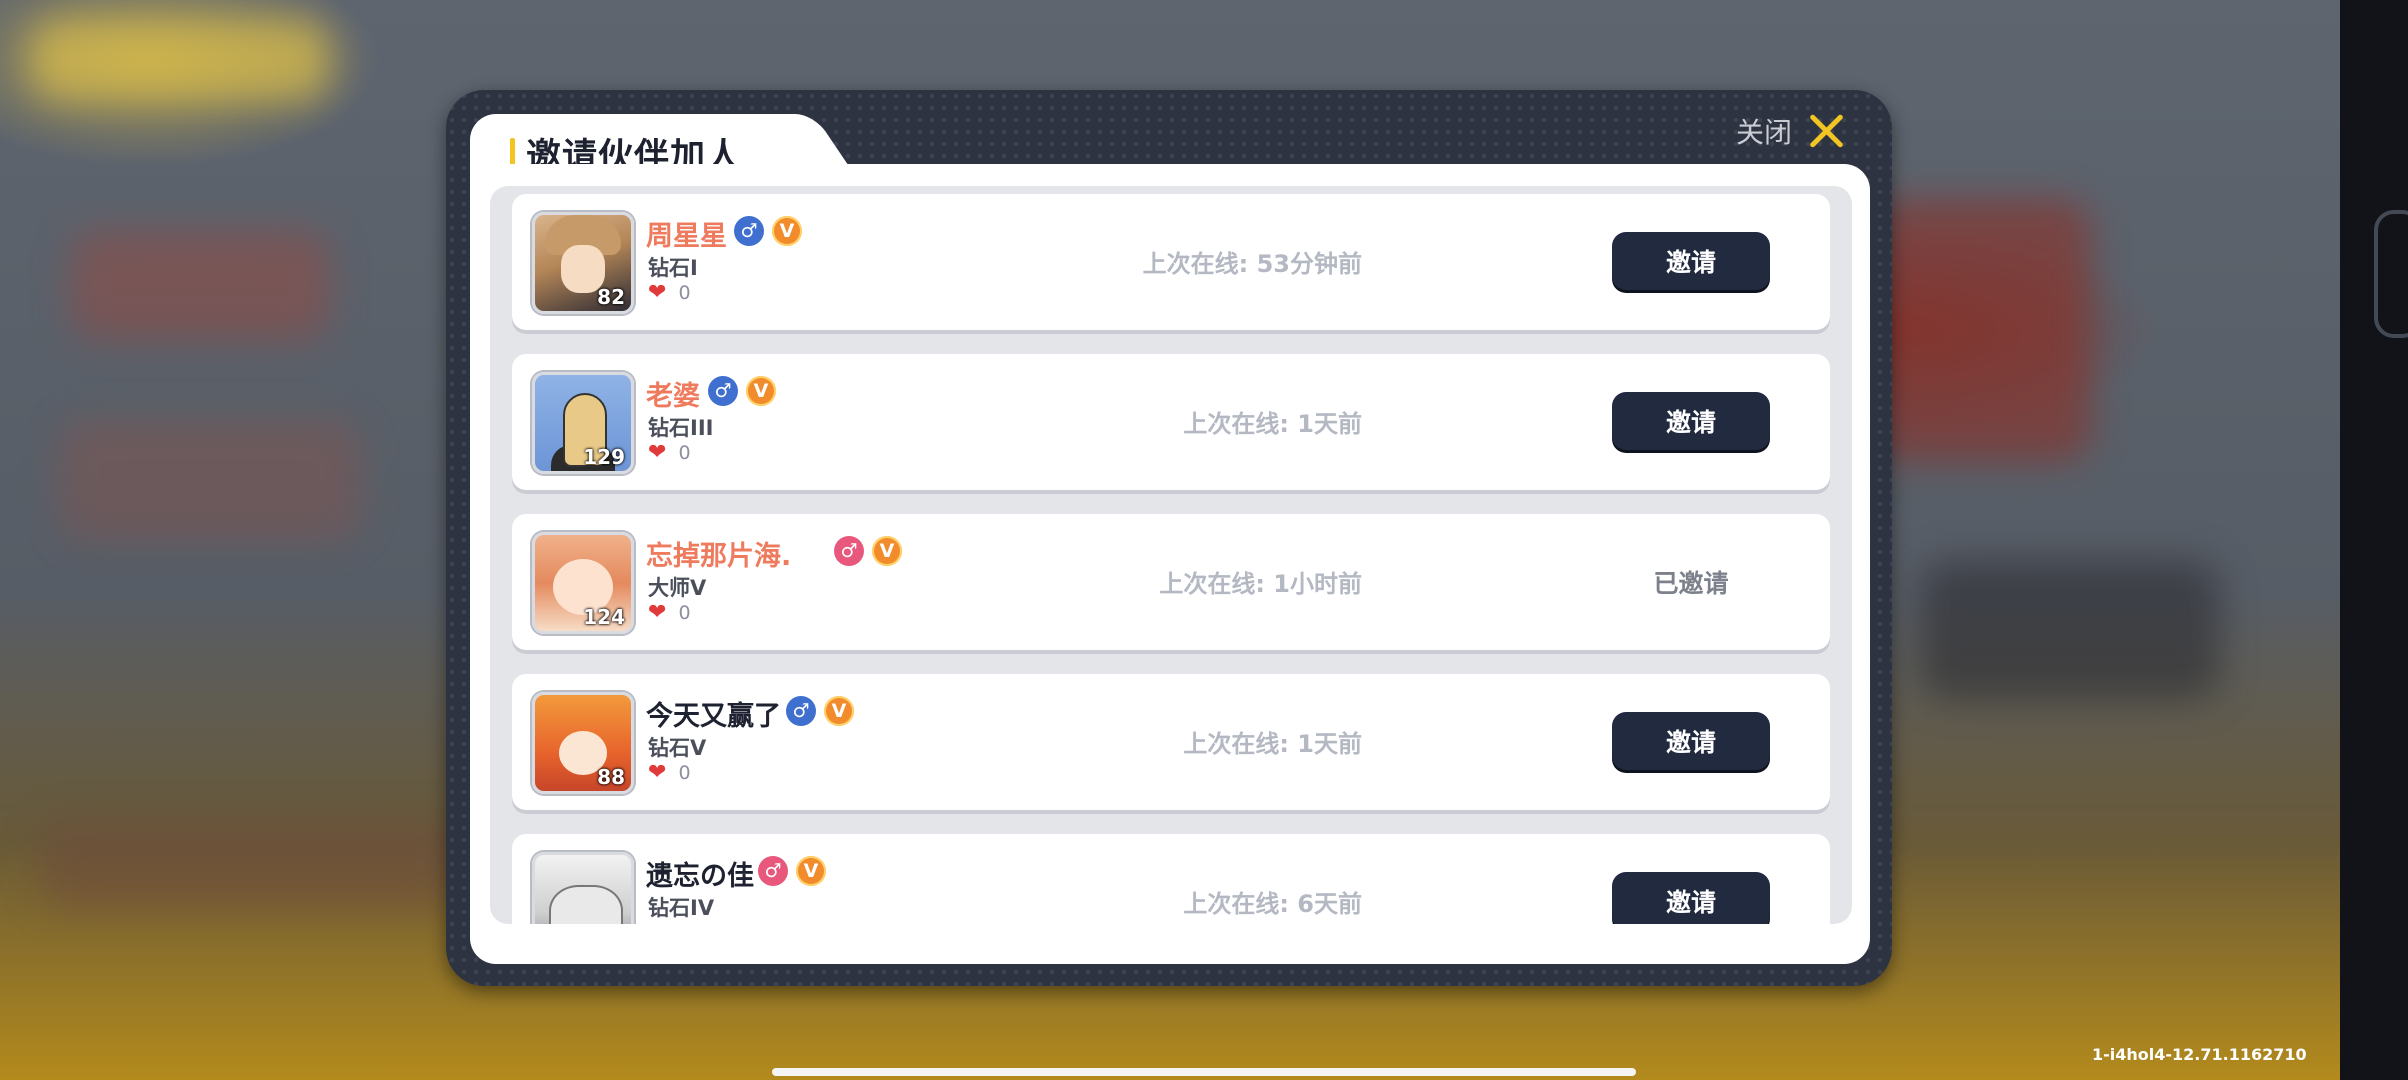 Image resolution: width=2408 pixels, height=1080 pixels. I want to click on player-row: 遗忘の佳 ♂ V 钻石IV ❤ 0 上次在线: 6天前 邀请, so click(1171, 879).